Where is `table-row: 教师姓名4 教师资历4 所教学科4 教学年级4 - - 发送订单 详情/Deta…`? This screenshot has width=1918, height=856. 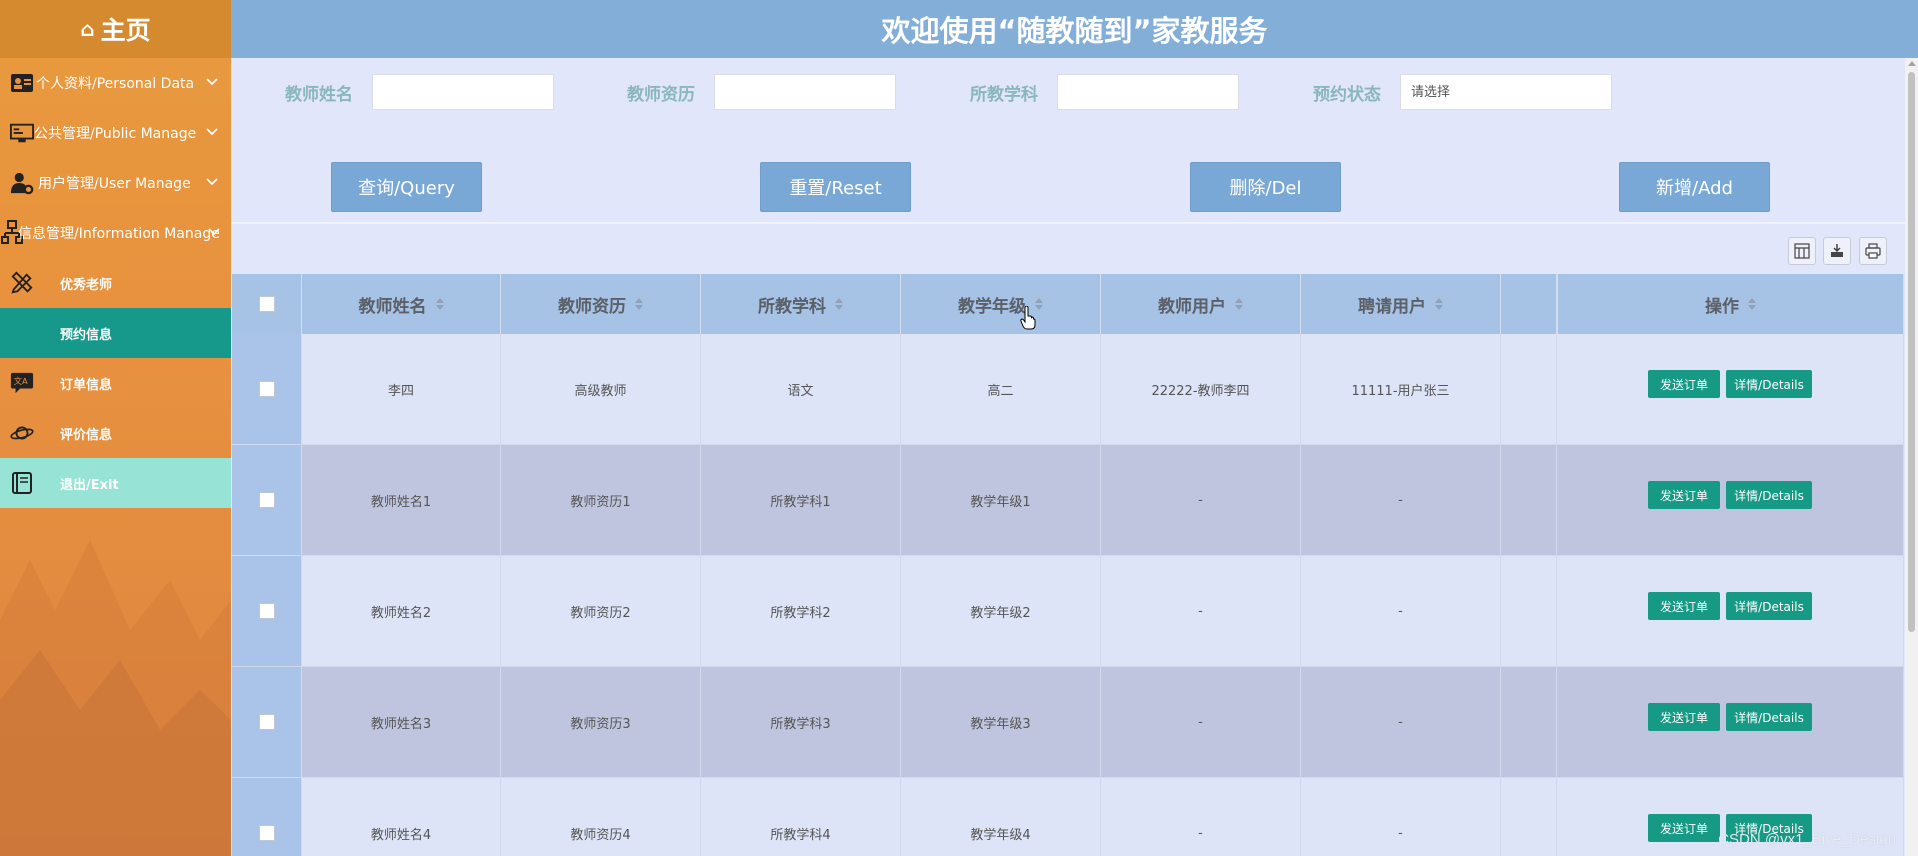 table-row: 教师姓名4 教师资历4 所教学科4 教学年级4 - - 发送订单 详情/Deta… is located at coordinates (1068, 817).